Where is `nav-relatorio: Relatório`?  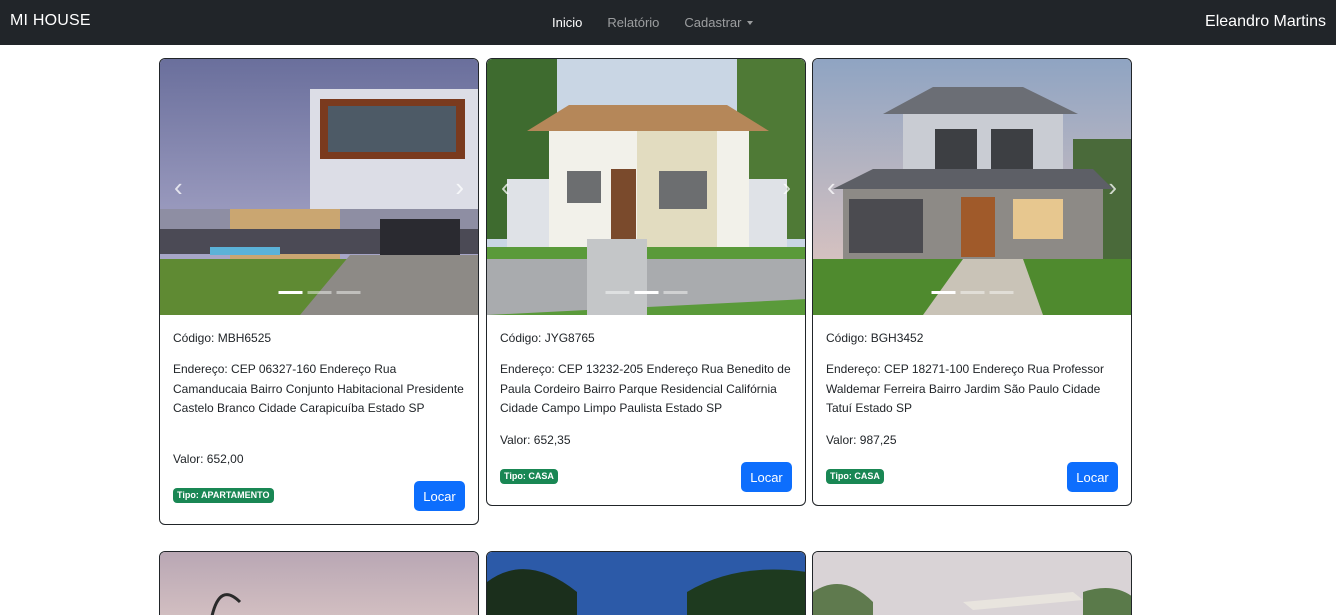 nav-relatorio: Relatório is located at coordinates (633, 22).